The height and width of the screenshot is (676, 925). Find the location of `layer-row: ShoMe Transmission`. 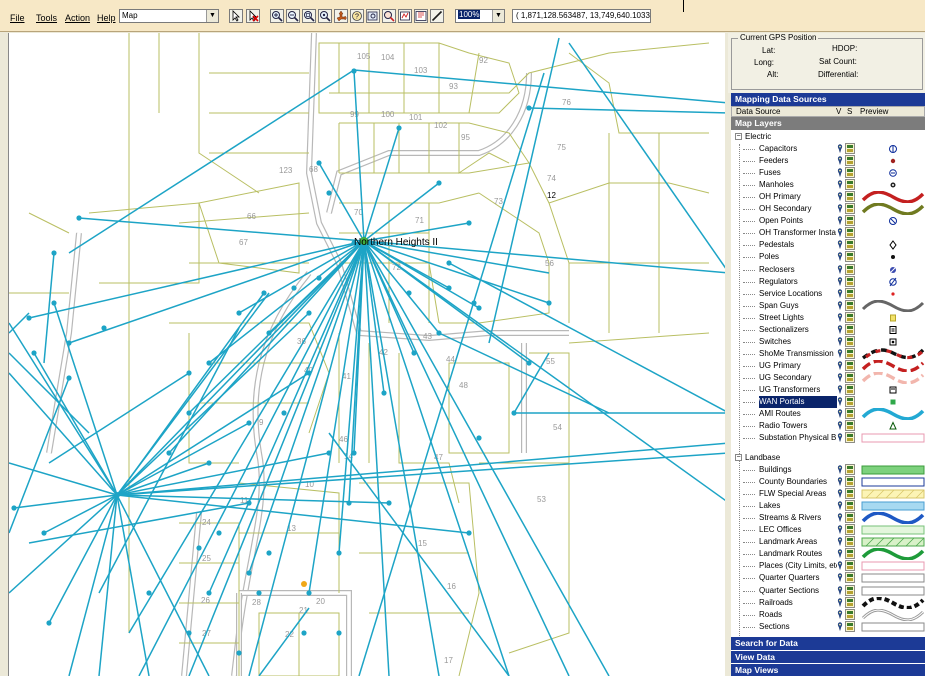

layer-row: ShoMe Transmission is located at coordinates (828, 354).